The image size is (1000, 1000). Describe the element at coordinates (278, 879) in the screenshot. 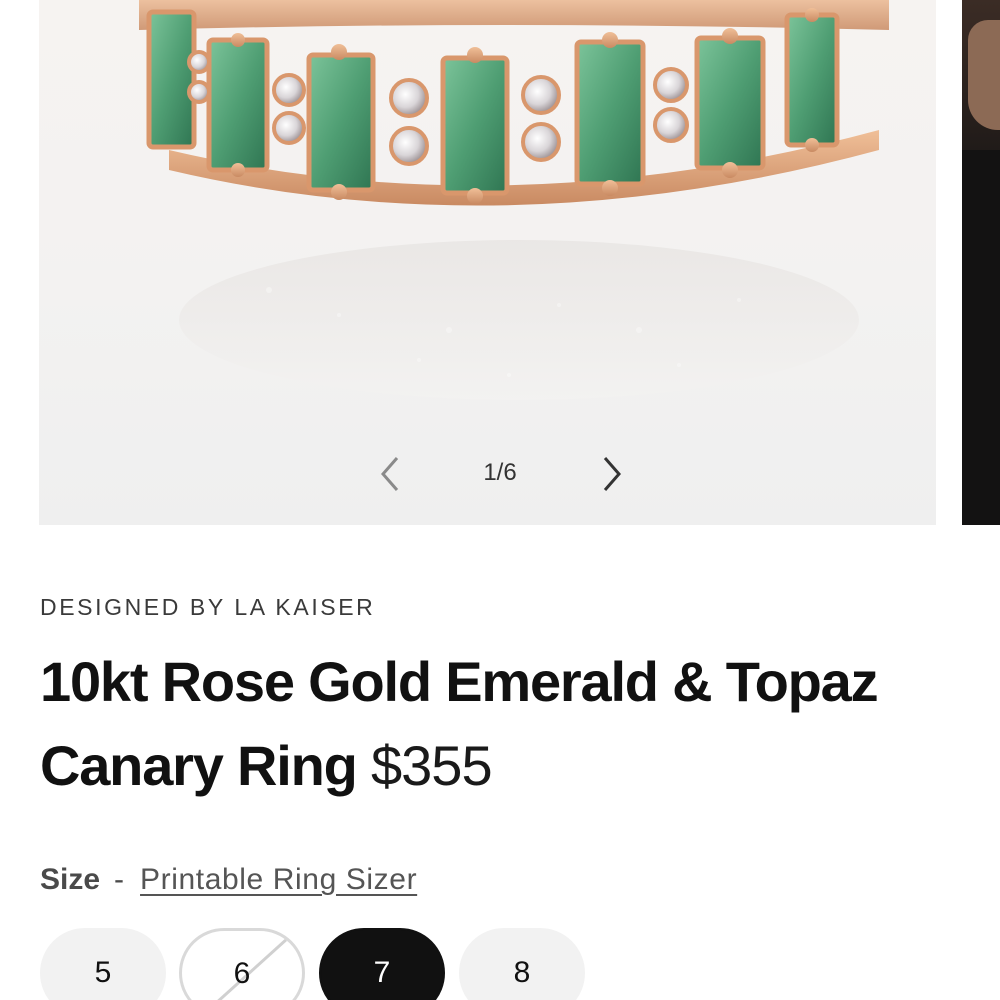

I see `printable-ring-sizer-link: Printable Ring Sizer` at that location.